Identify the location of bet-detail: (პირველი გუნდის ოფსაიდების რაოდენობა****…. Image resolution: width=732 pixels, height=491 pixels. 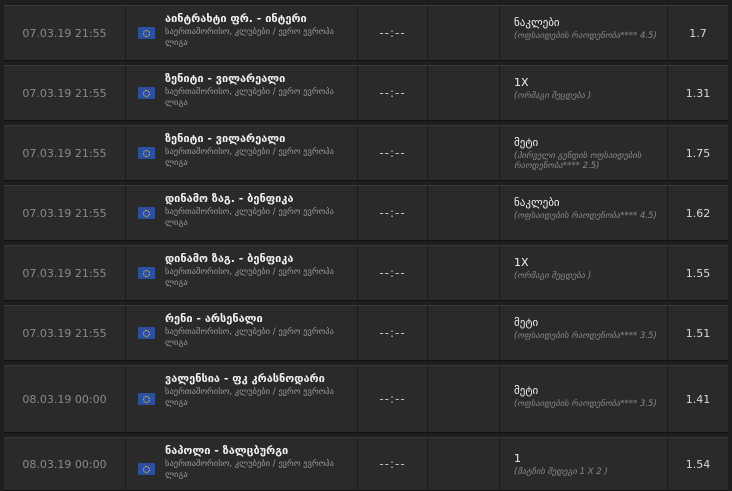
(578, 161).